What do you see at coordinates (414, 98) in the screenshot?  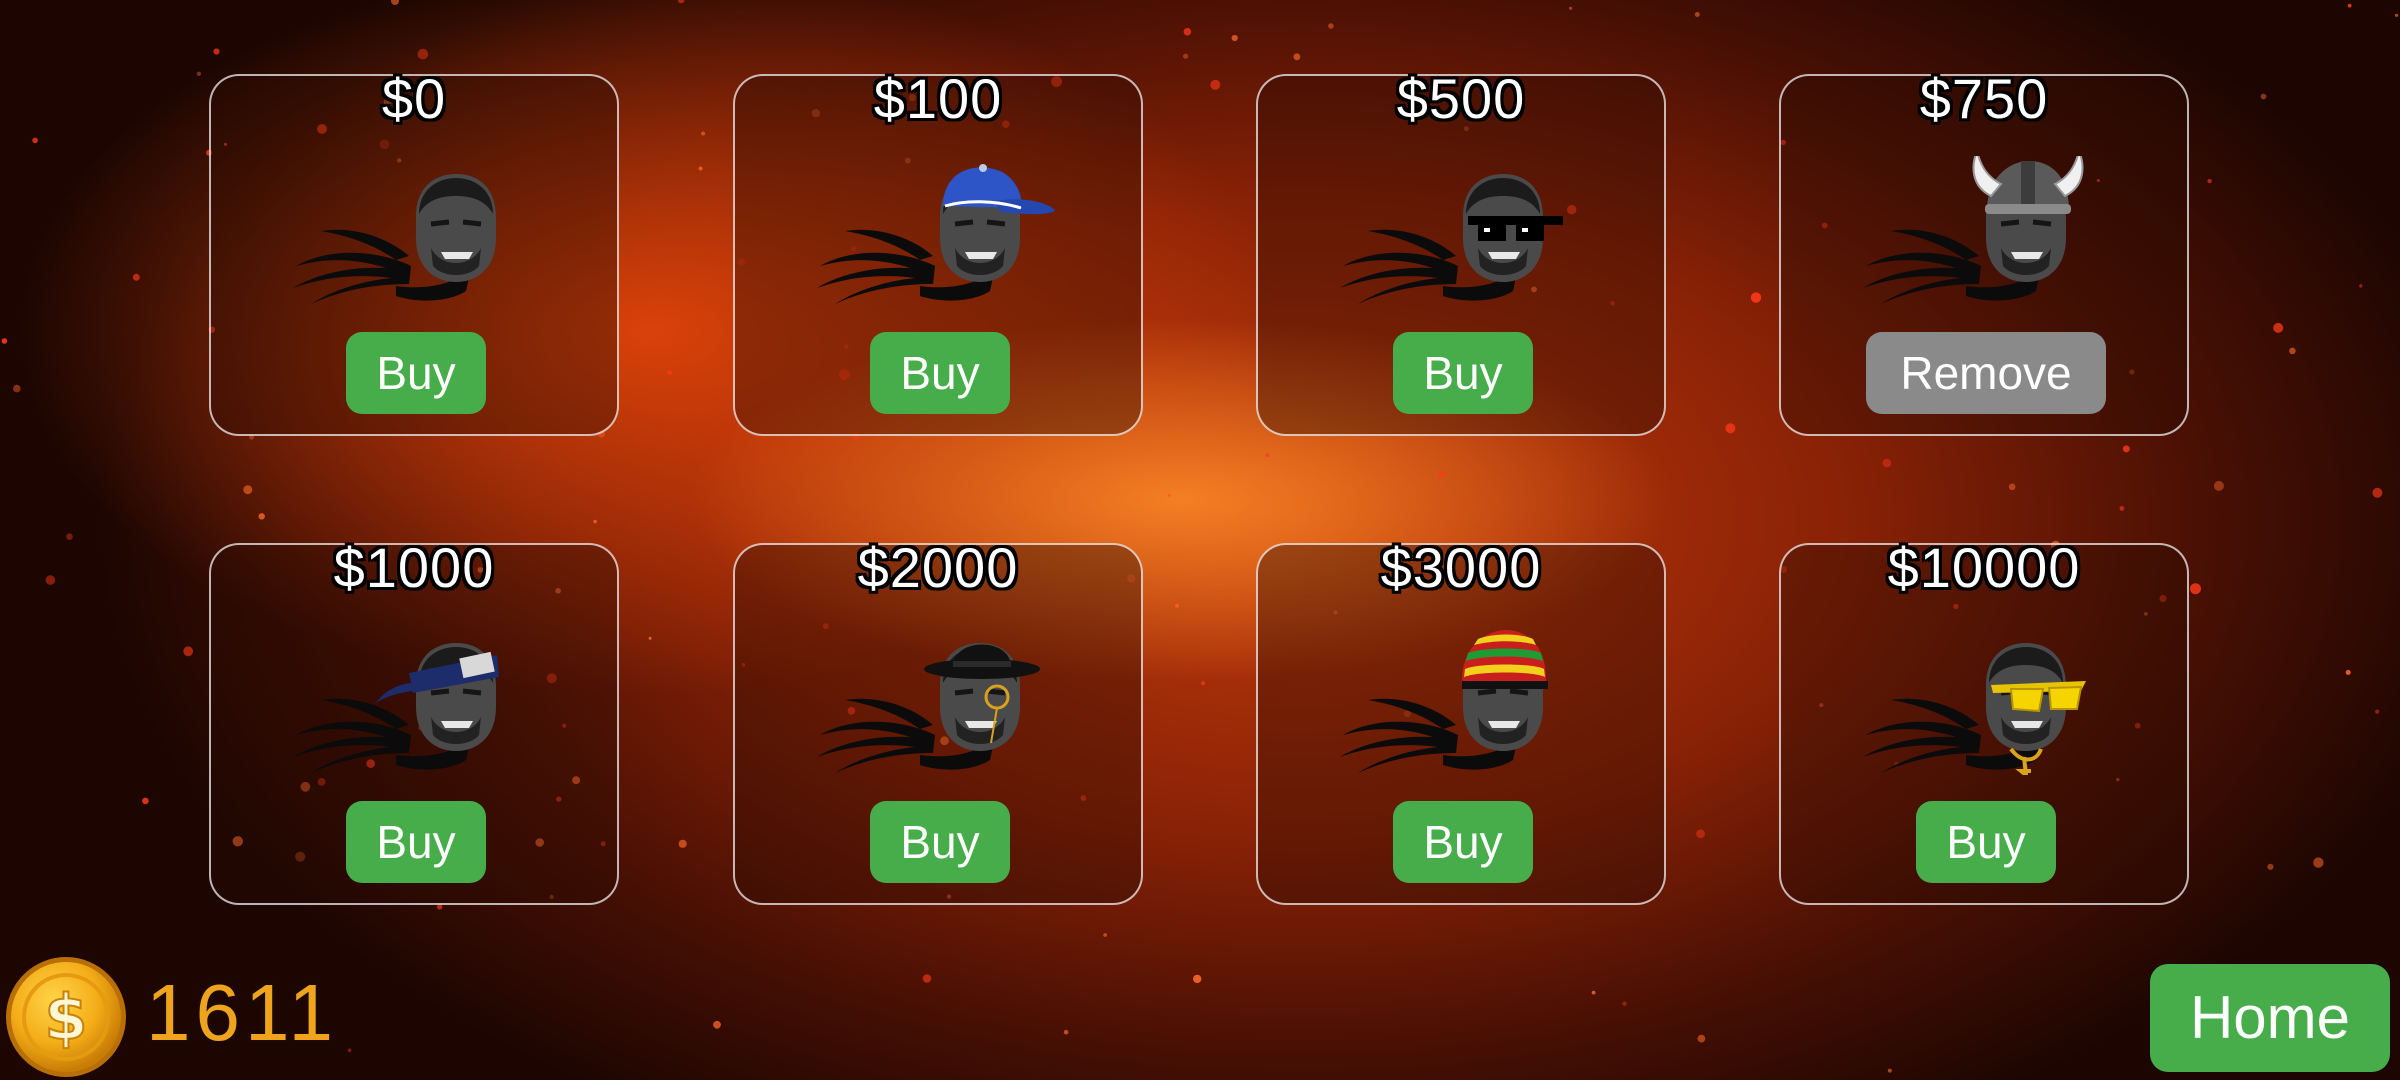 I see `item-price: $0` at bounding box center [414, 98].